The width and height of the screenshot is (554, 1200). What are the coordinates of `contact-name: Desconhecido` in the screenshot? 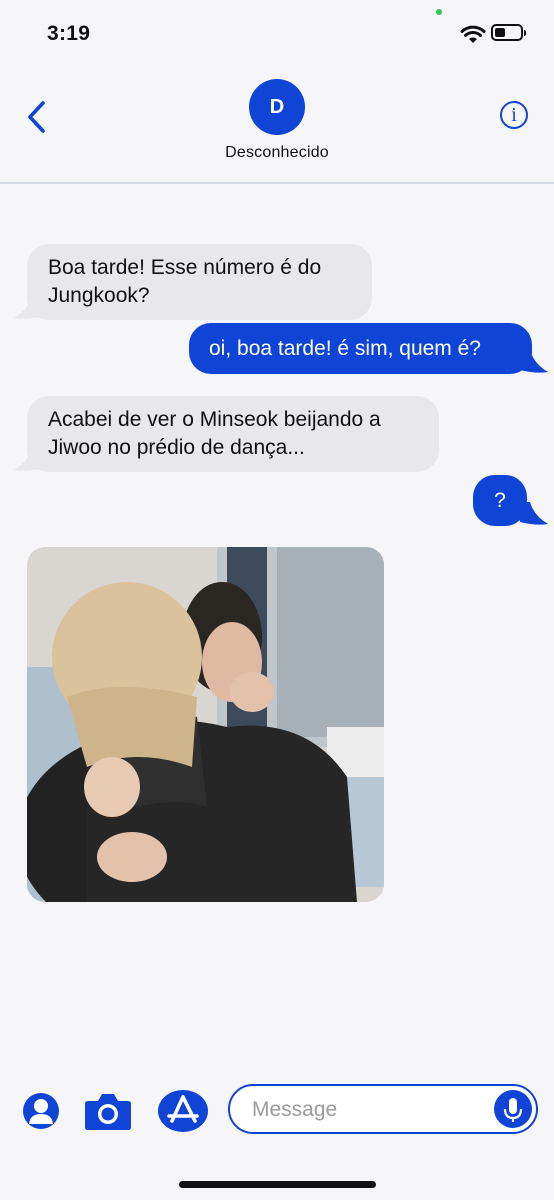 It's located at (277, 153).